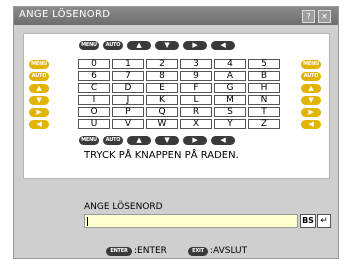 The width and height of the screenshot is (351, 264). Describe the element at coordinates (230, 124) in the screenshot. I see `key-y: Y` at that location.